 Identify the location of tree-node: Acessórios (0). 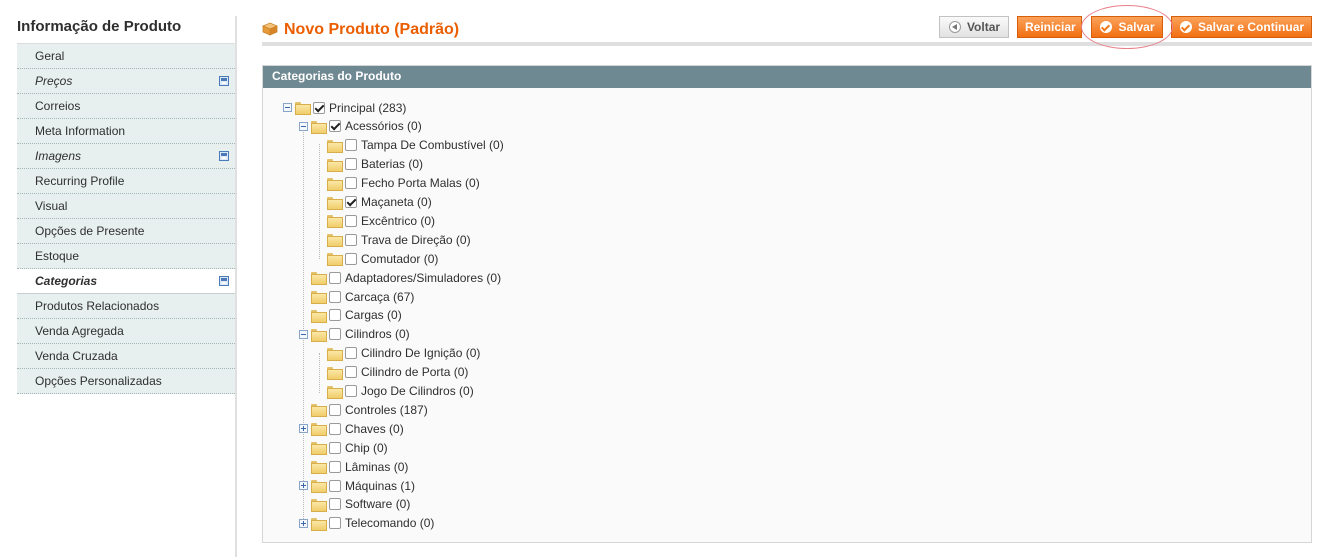
(360, 126).